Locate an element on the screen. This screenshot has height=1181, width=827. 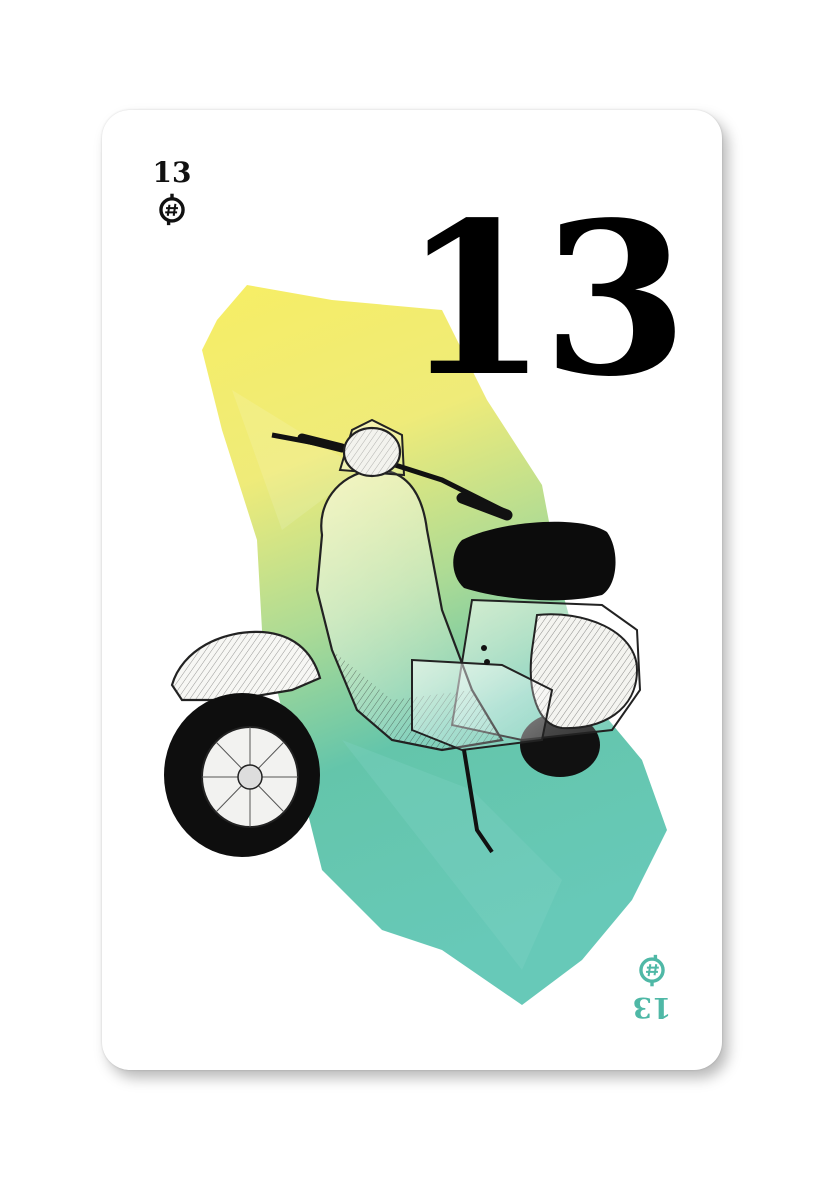
card-rank-large: 13 is located at coordinates (545, 299).